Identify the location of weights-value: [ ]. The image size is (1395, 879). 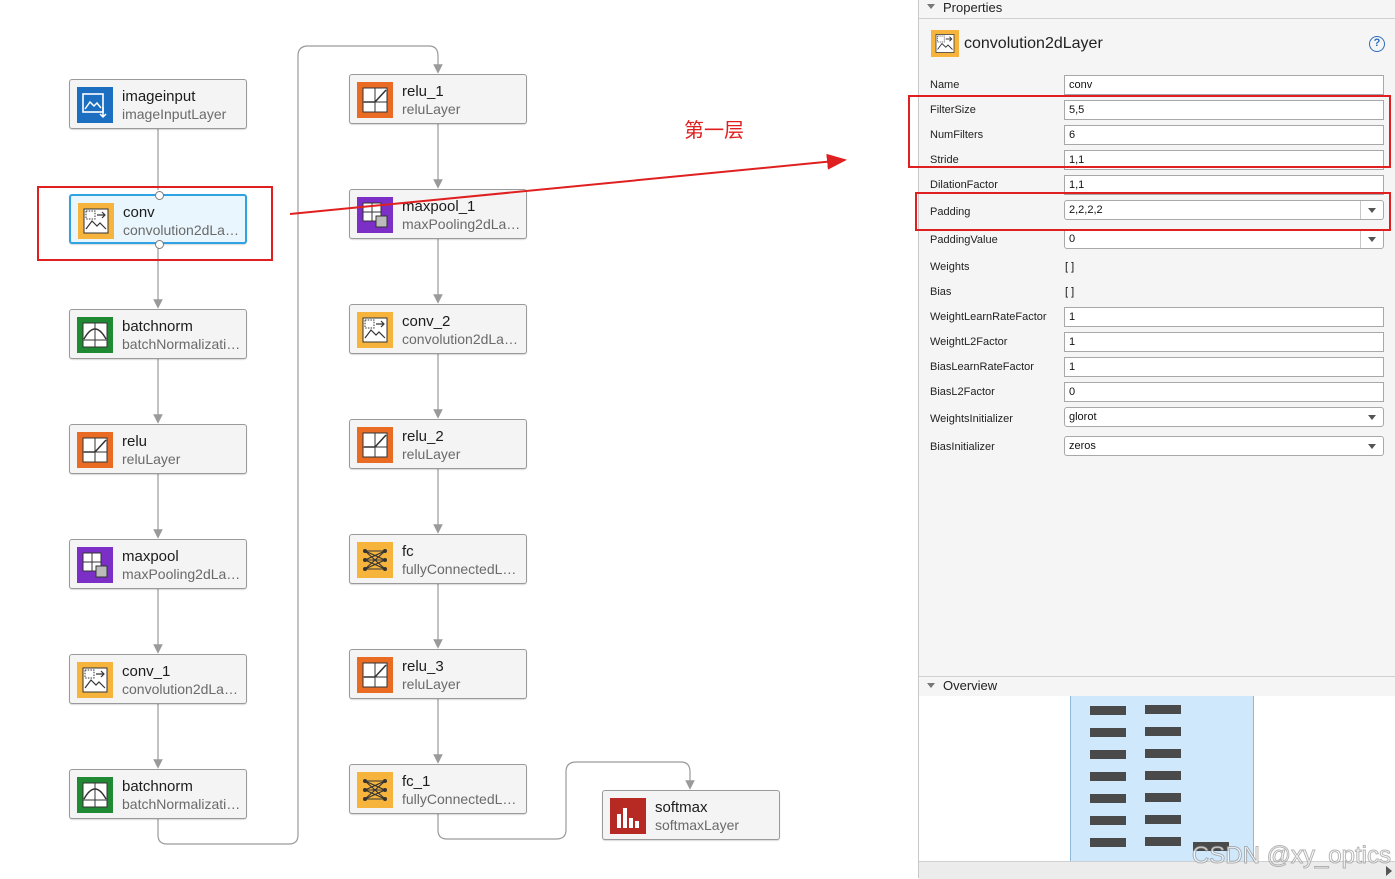
(1070, 267).